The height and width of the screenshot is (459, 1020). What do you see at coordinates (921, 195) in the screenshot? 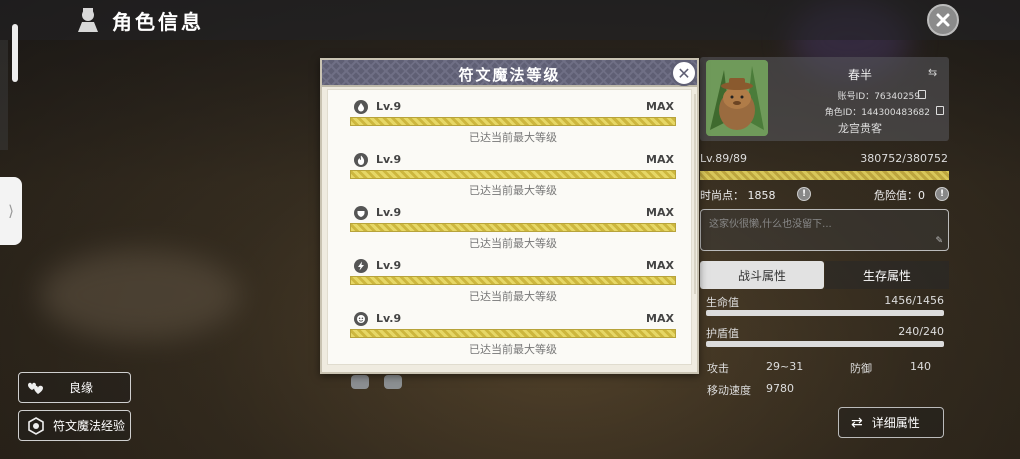
I see `danger-value: 0` at bounding box center [921, 195].